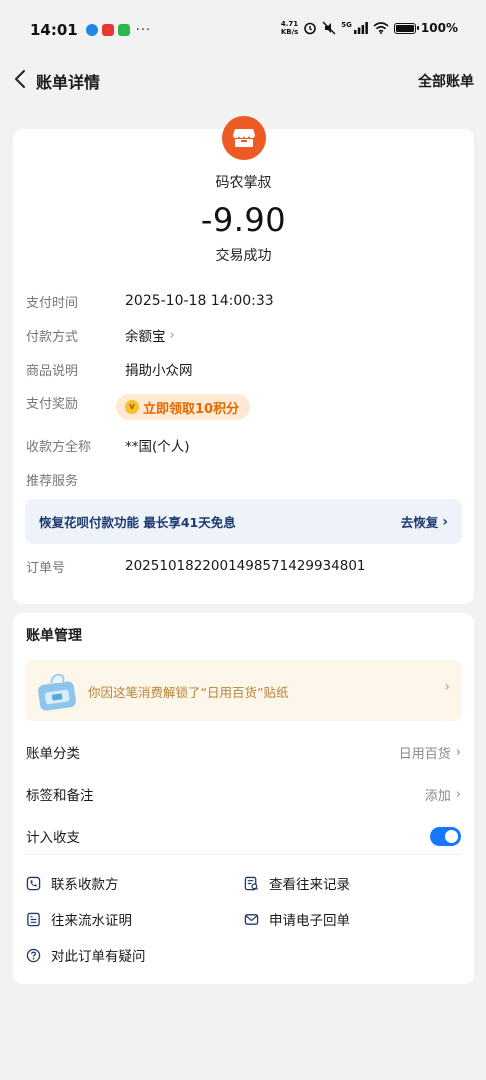 The height and width of the screenshot is (1080, 486). What do you see at coordinates (369, 28) in the screenshot?
I see `status-right: 4.71 KB/s 5G 100%` at bounding box center [369, 28].